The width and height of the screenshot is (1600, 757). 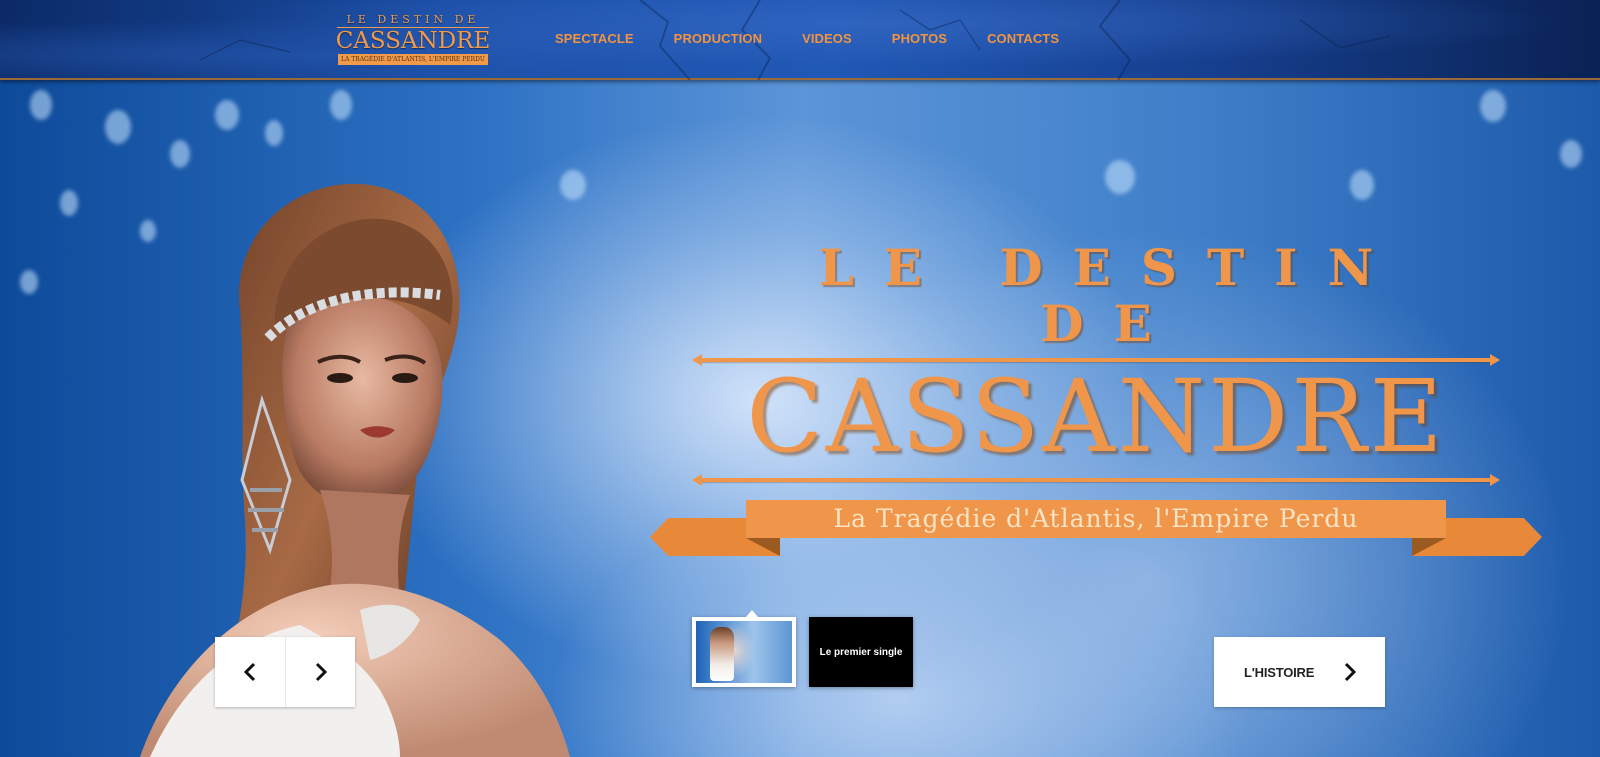 What do you see at coordinates (1096, 480) in the screenshot?
I see `hero-title-rule-bottom` at bounding box center [1096, 480].